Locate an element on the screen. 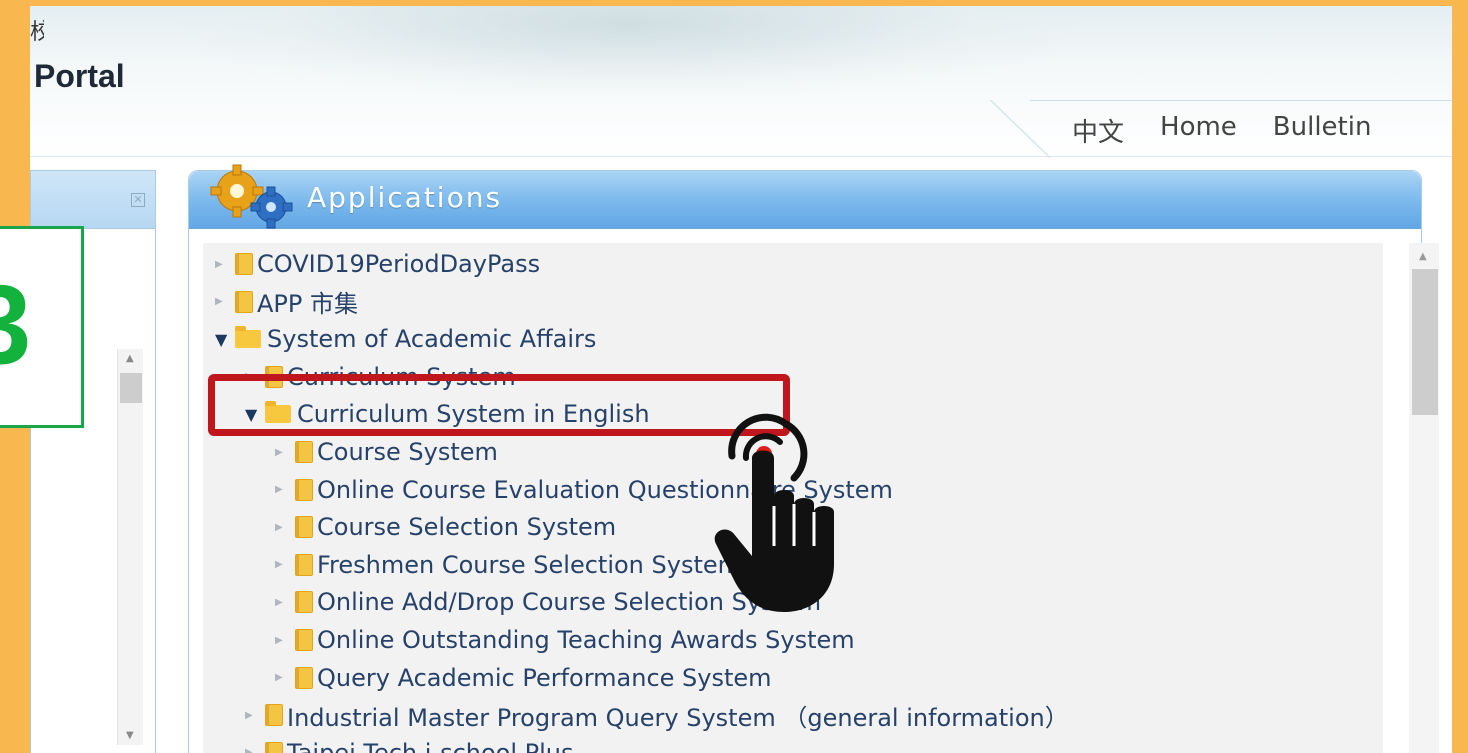 The width and height of the screenshot is (1468, 753). header-divider is located at coordinates (741, 156).